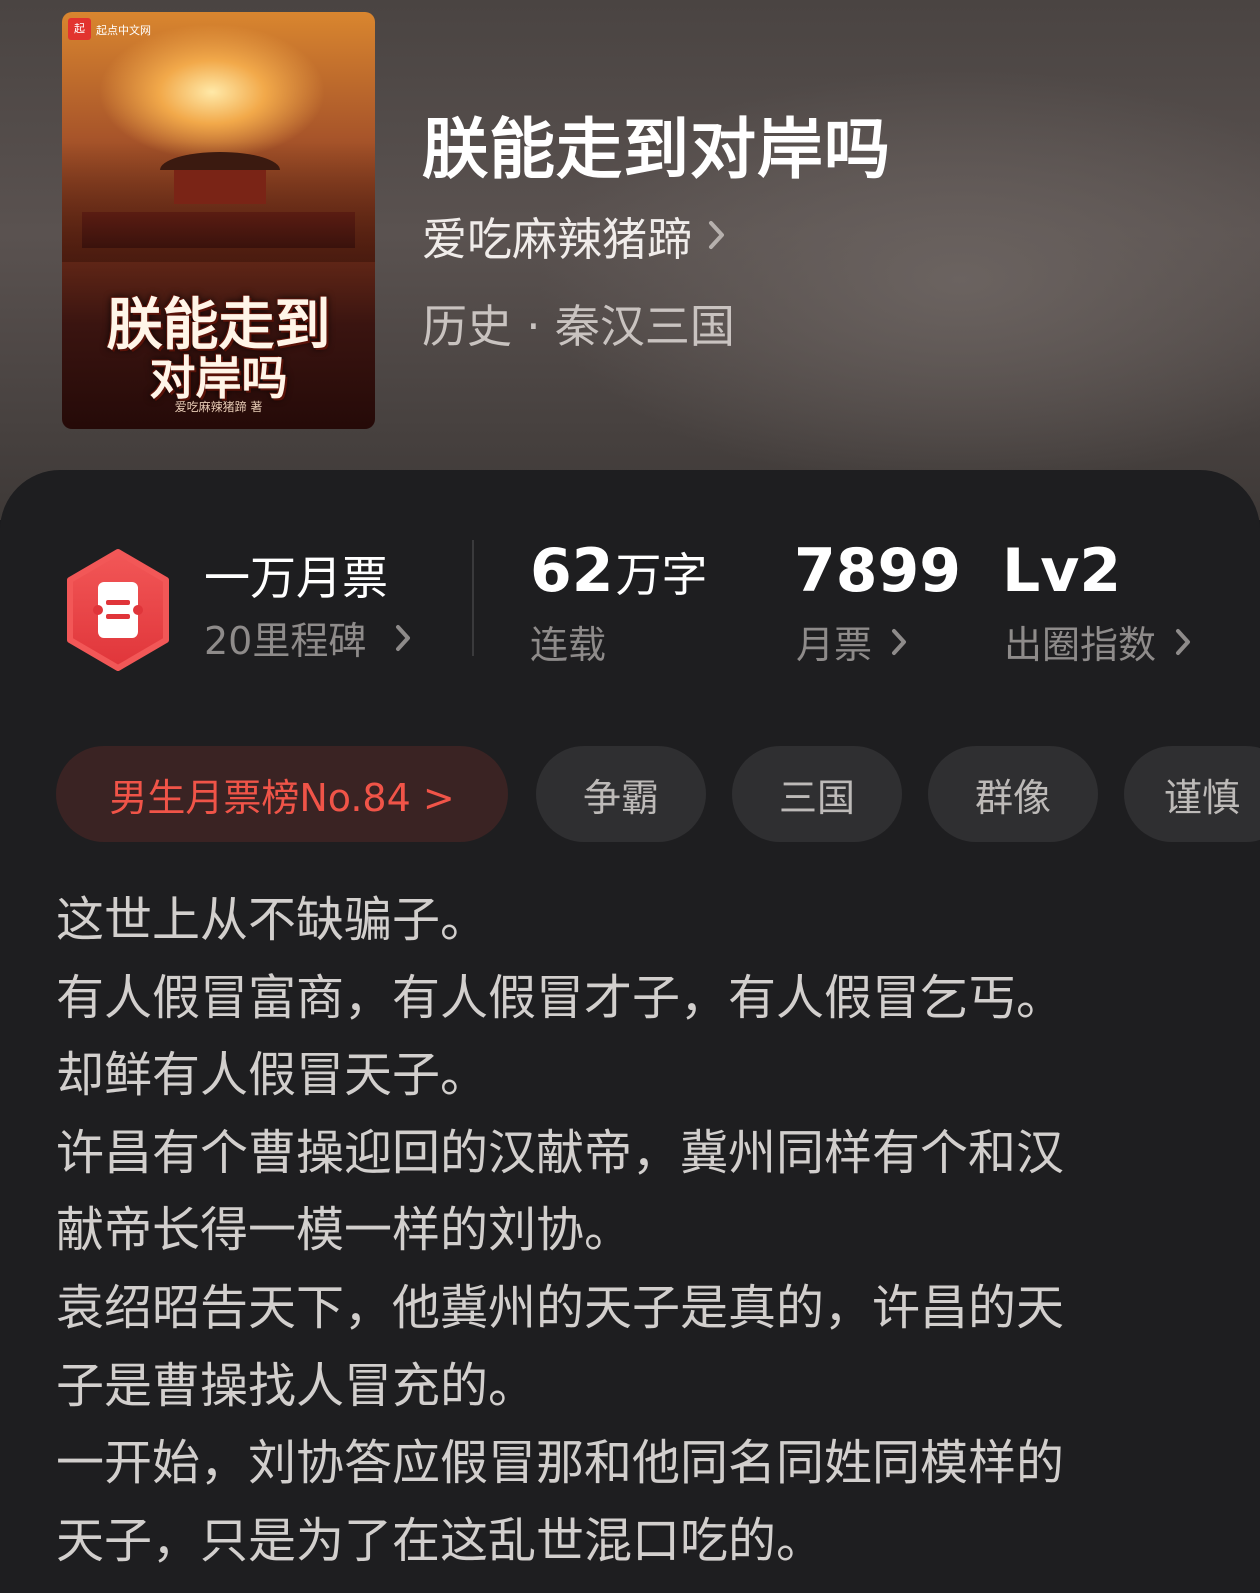 The width and height of the screenshot is (1260, 1593). I want to click on synopsis-line: 有人假冒富商，有人假冒才子，有人假冒乞丐。, so click(560, 997).